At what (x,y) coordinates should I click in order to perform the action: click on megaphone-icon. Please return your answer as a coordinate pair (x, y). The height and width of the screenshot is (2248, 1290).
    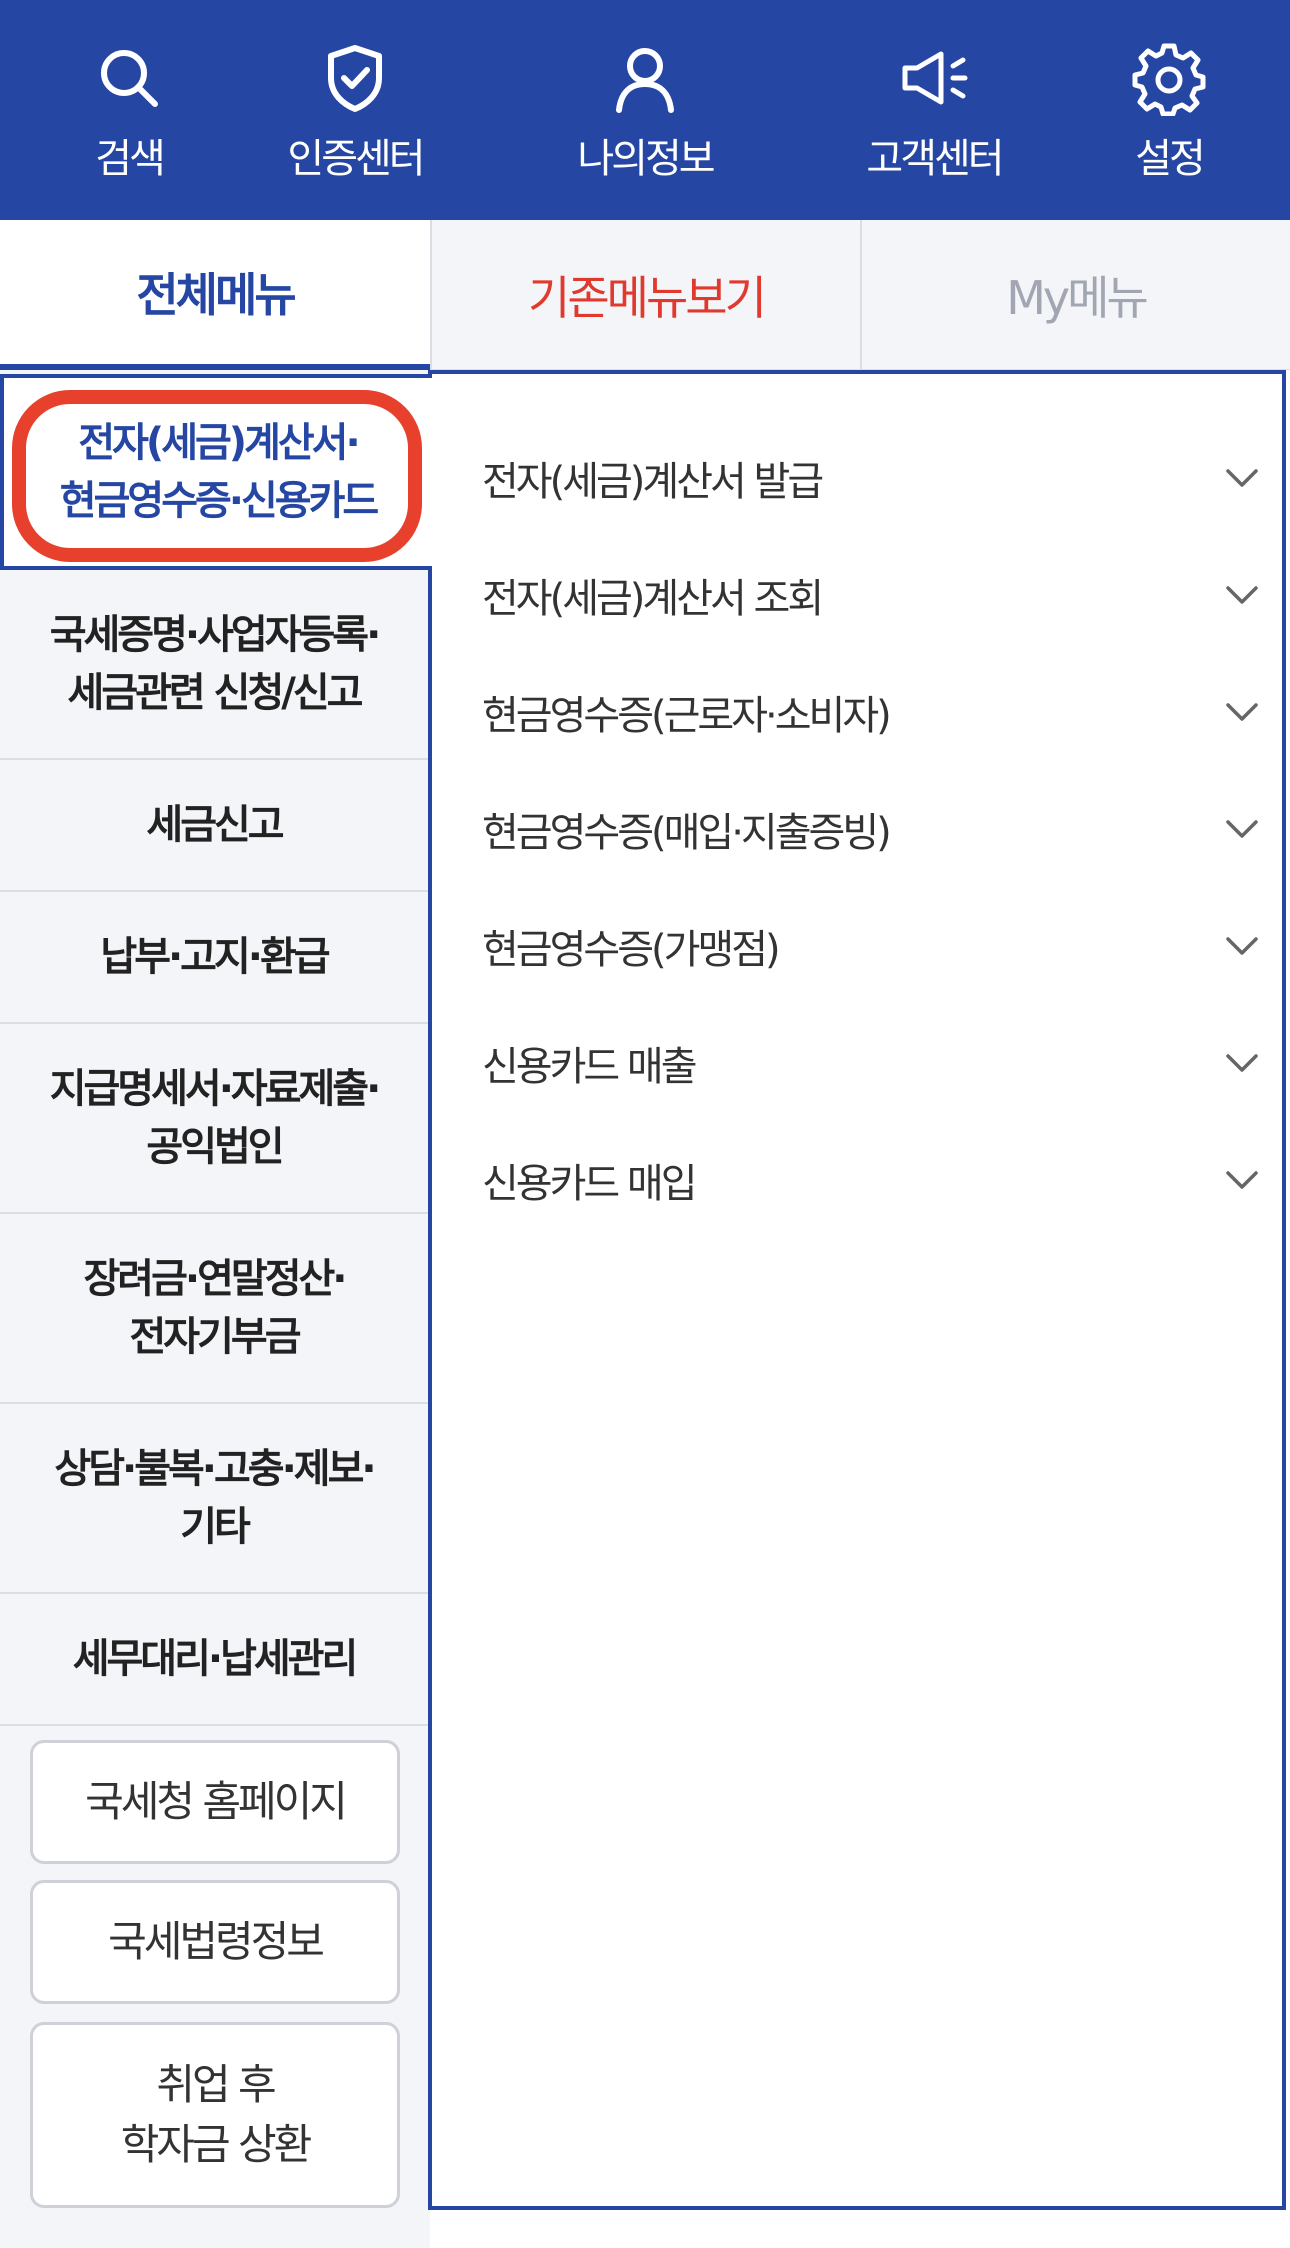
    Looking at the image, I should click on (934, 78).